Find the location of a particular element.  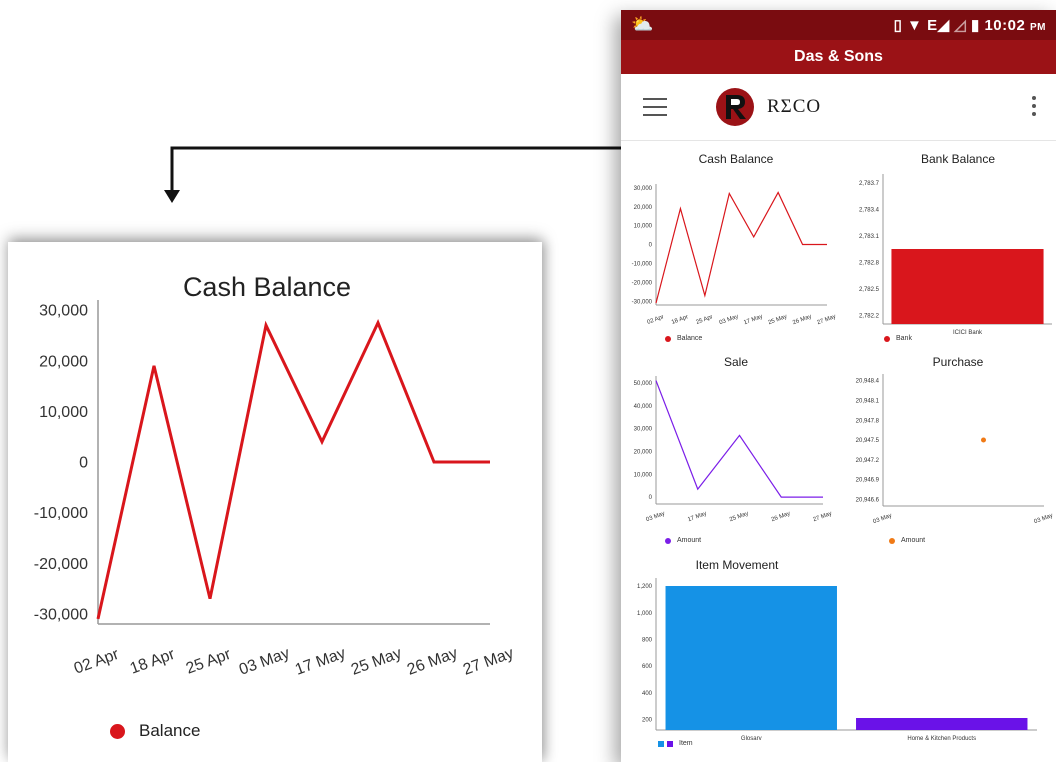

x-tick-label: 02 Apr is located at coordinates (655, 320).